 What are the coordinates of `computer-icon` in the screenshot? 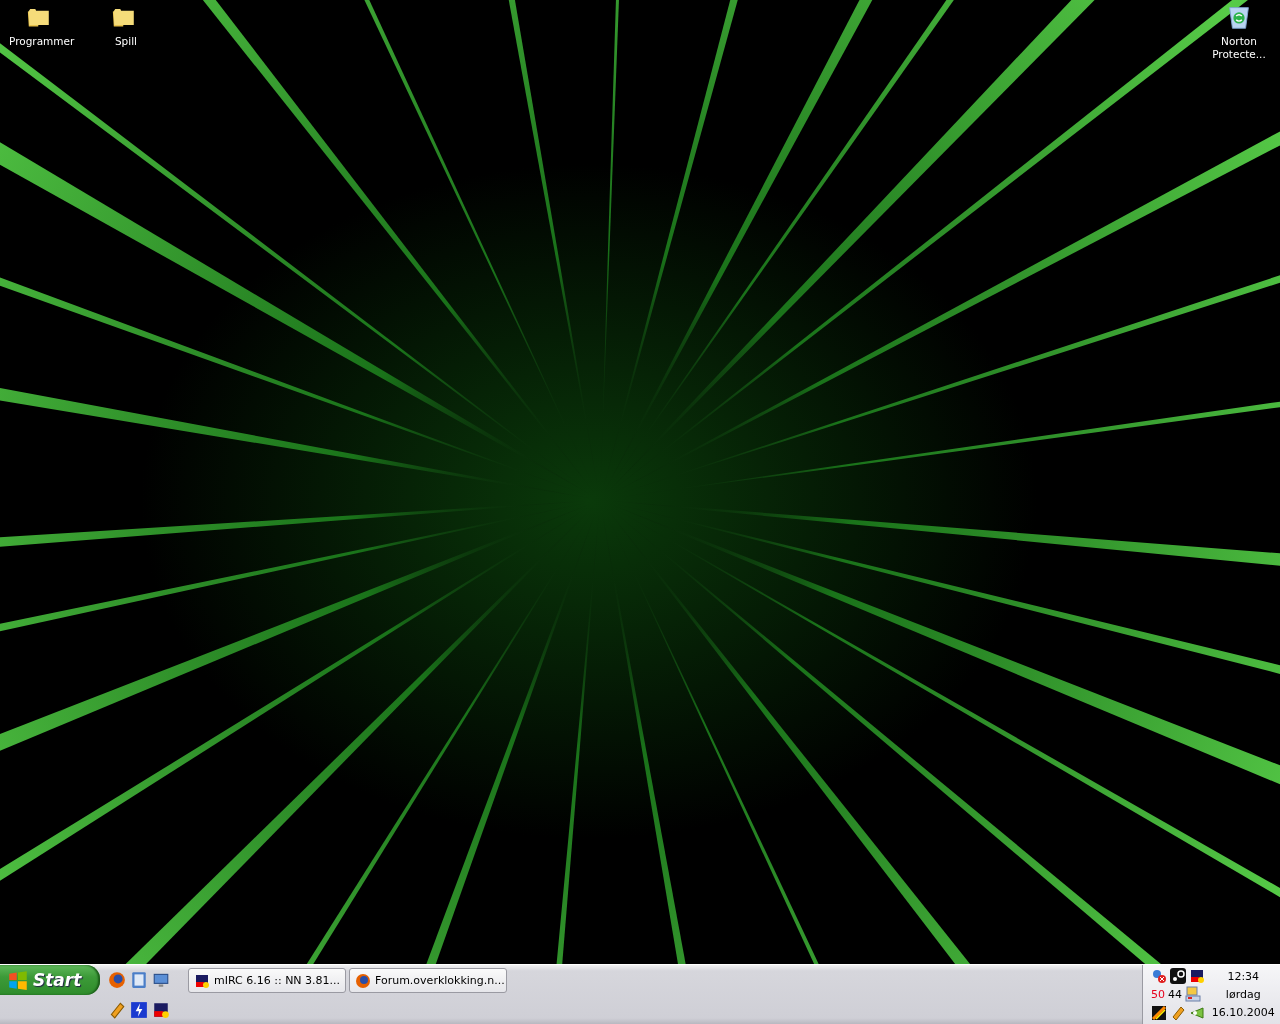 It's located at (1193, 994).